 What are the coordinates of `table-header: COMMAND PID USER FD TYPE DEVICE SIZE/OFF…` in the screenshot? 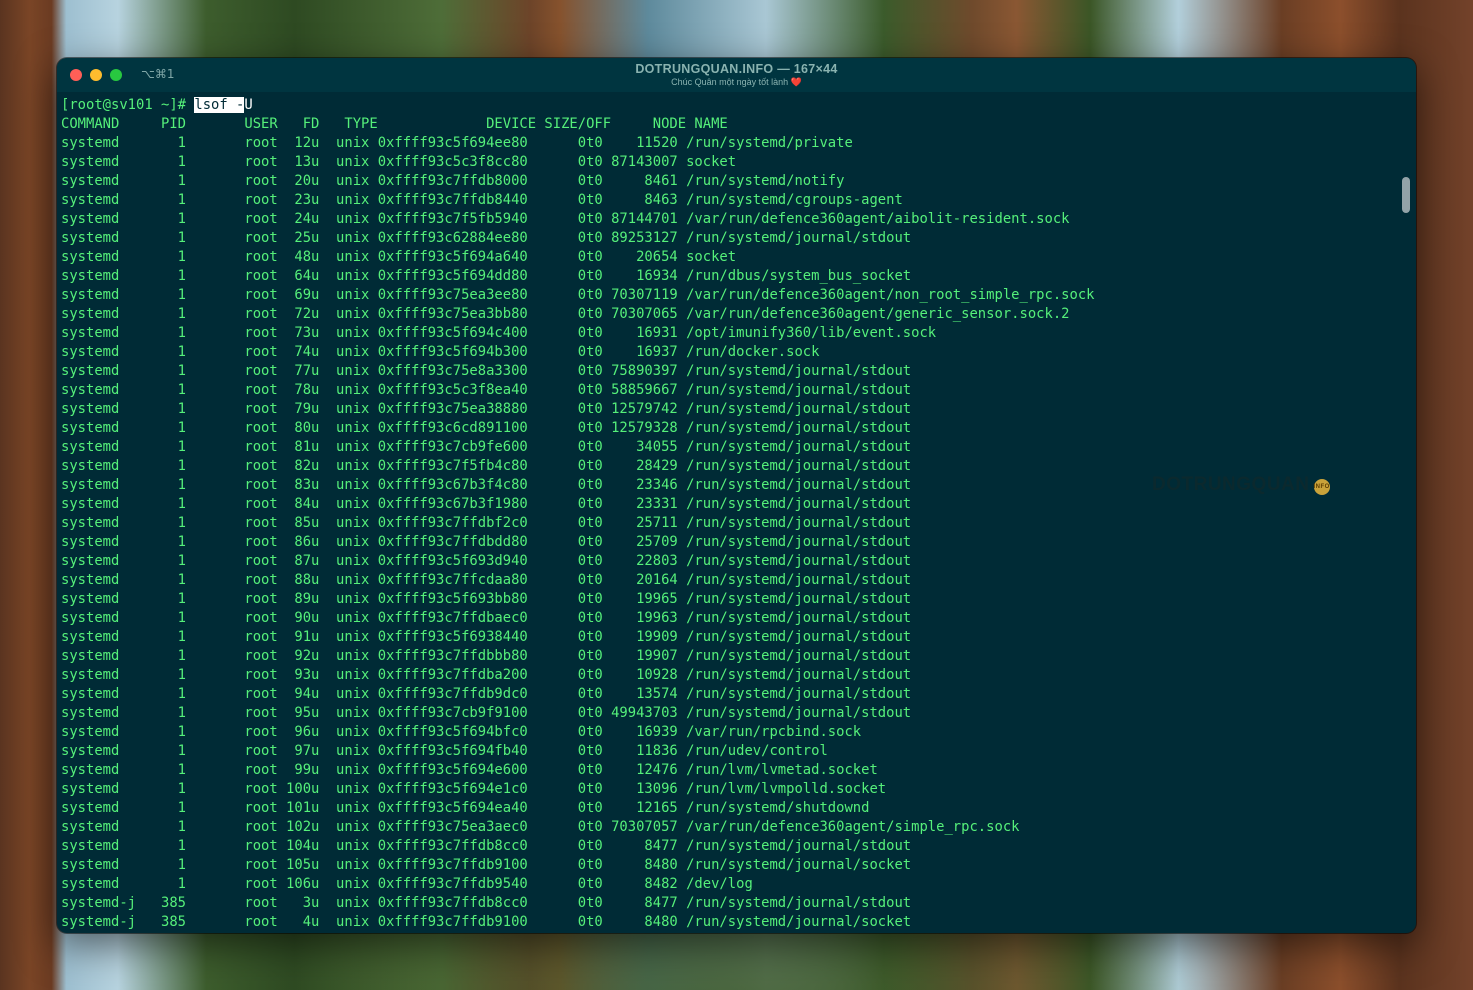 It's located at (394, 124).